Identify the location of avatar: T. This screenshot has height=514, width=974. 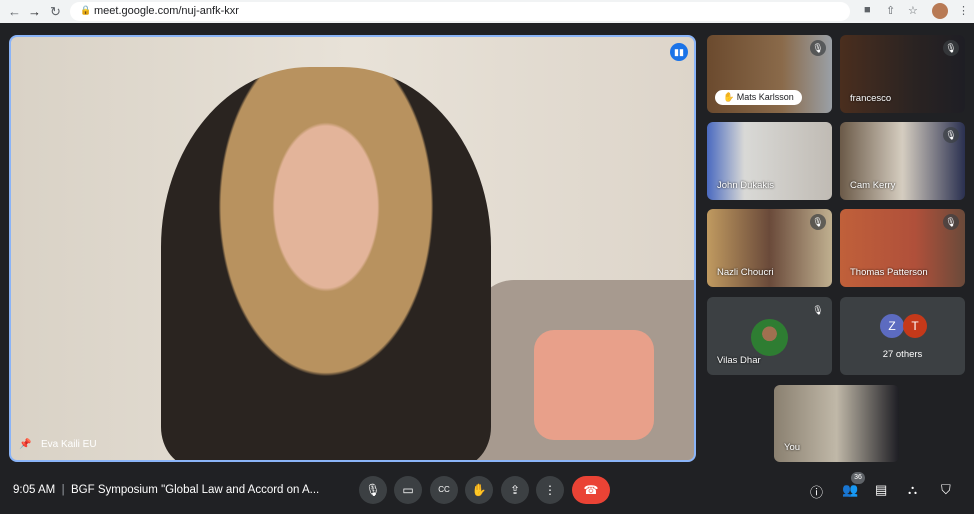
(915, 326).